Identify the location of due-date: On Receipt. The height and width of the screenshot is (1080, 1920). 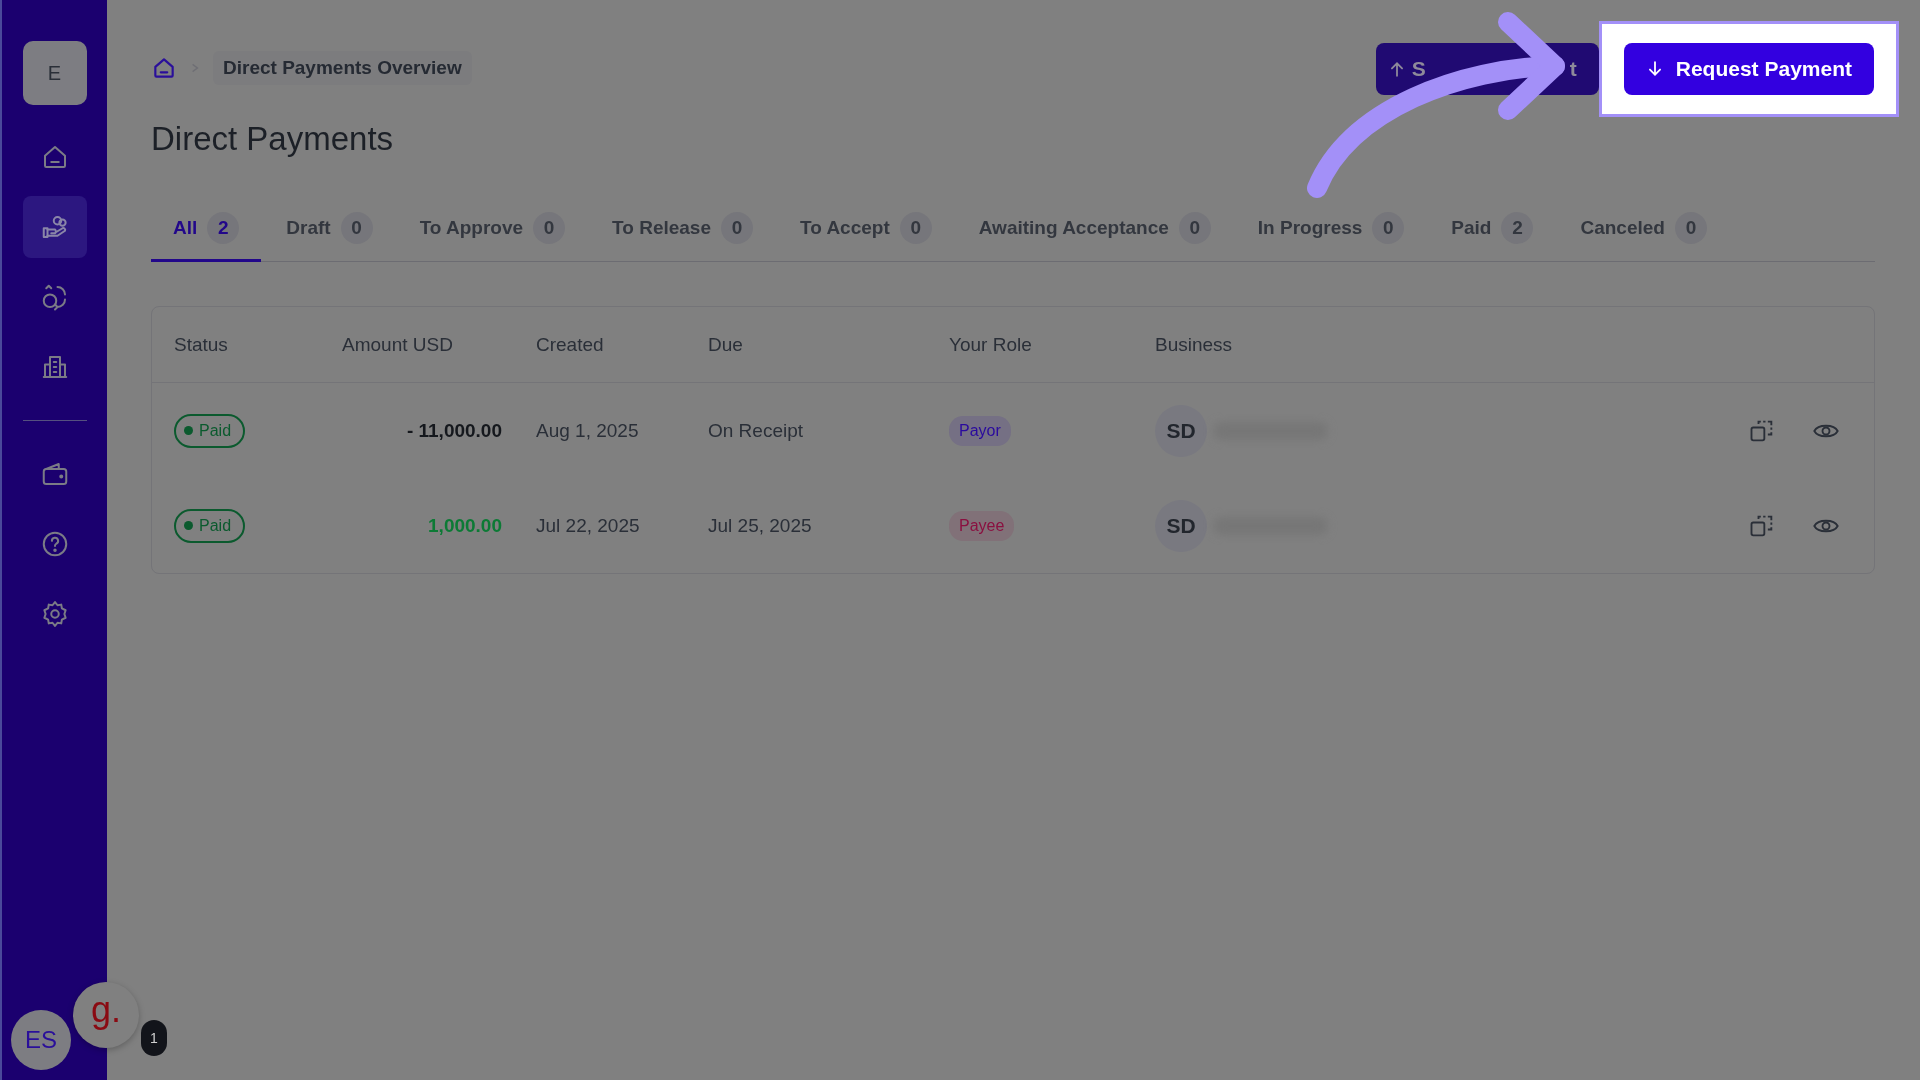
(756, 430).